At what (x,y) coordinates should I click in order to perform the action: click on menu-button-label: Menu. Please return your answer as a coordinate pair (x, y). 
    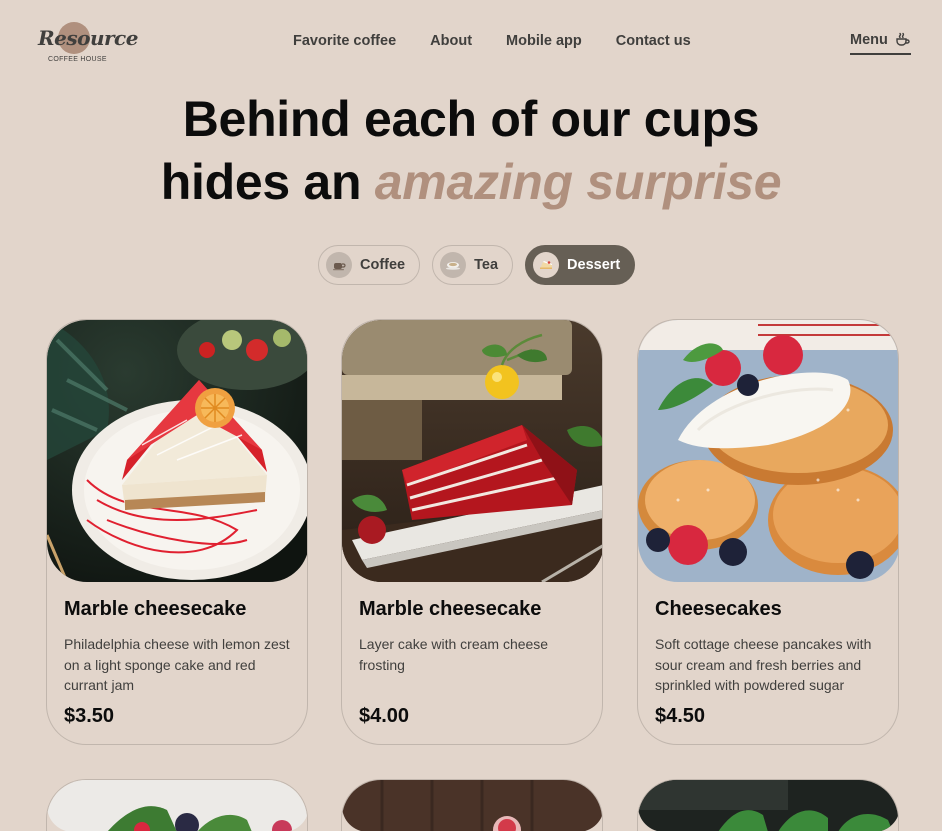
    Looking at the image, I should click on (869, 40).